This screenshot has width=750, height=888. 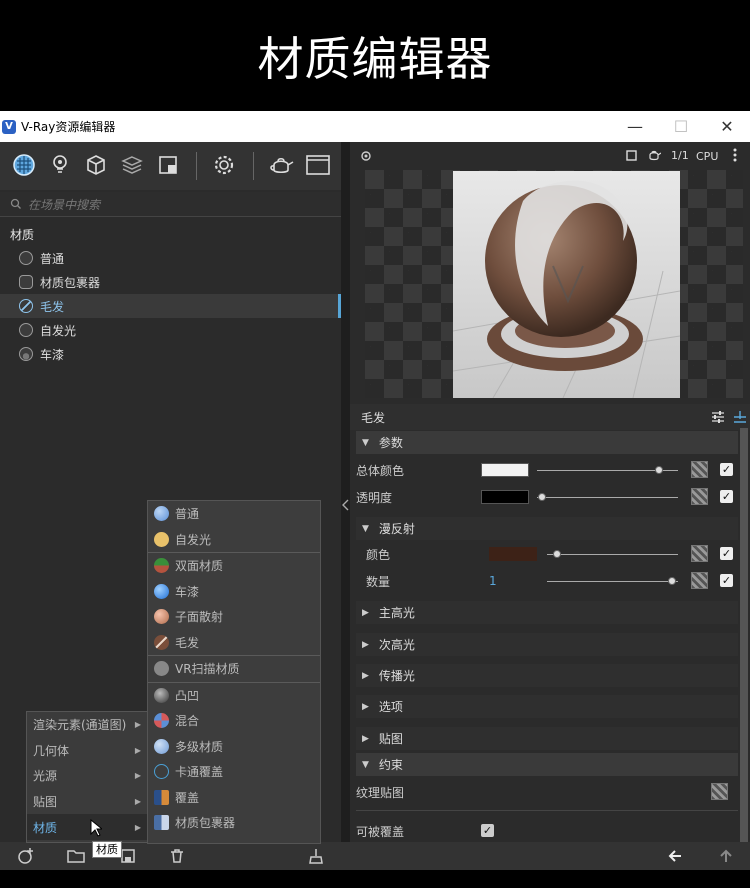 I want to click on transparency-slider, so click(x=607, y=497).